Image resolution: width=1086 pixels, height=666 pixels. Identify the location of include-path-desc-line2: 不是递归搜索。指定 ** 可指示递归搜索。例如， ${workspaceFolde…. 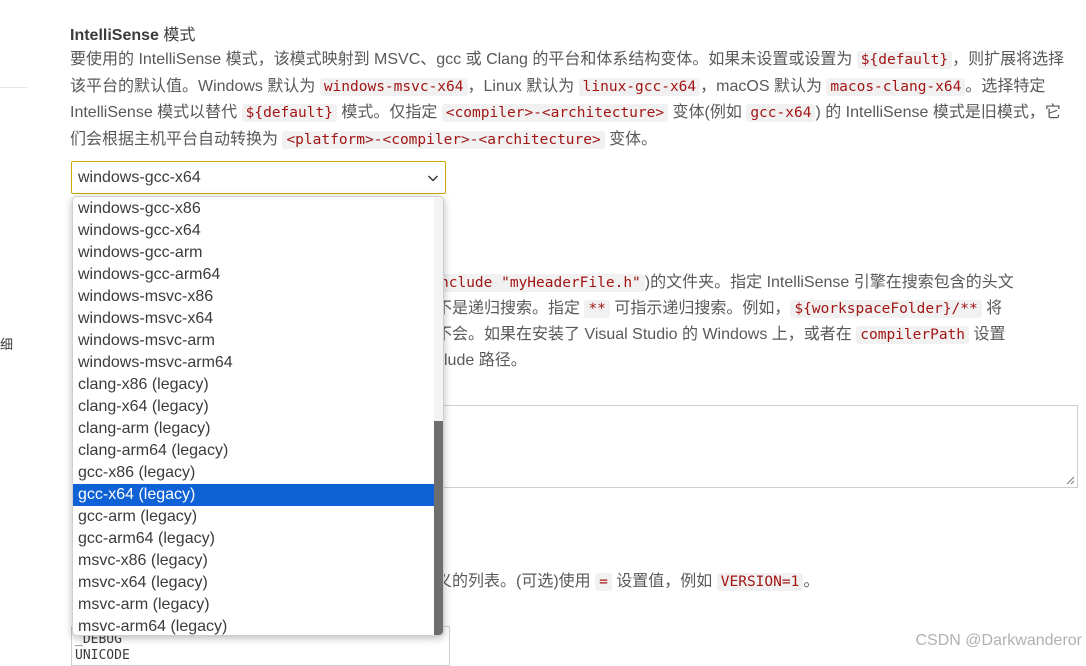
(719, 306).